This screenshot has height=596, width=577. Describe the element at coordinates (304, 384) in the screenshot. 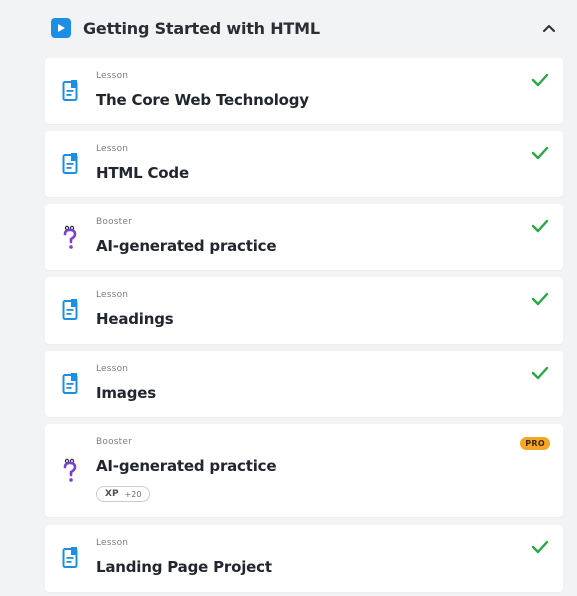

I see `lesson-card: Lesson Images` at that location.